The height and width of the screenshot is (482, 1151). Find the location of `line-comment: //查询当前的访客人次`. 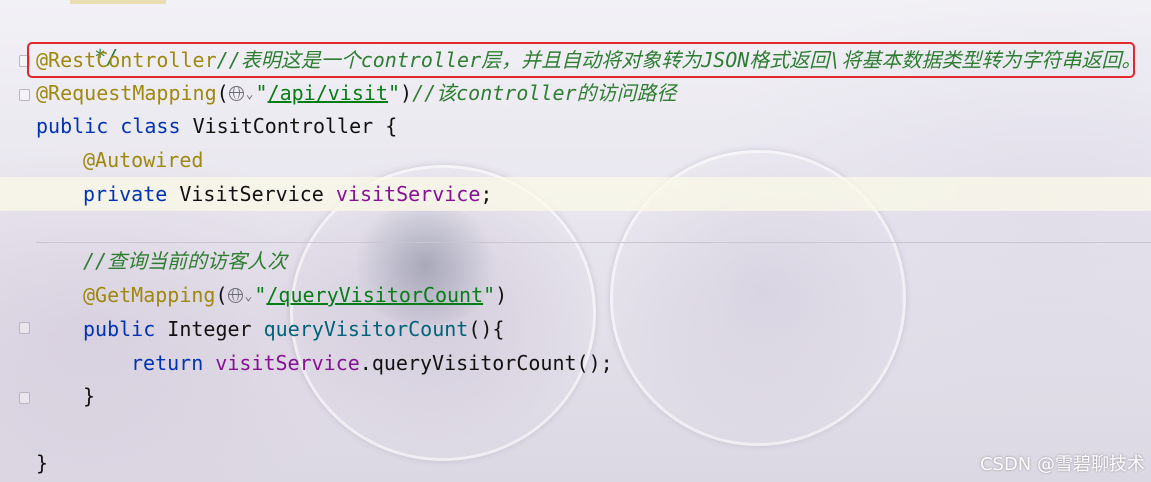

line-comment: //查询当前的访客人次 is located at coordinates (185, 261).